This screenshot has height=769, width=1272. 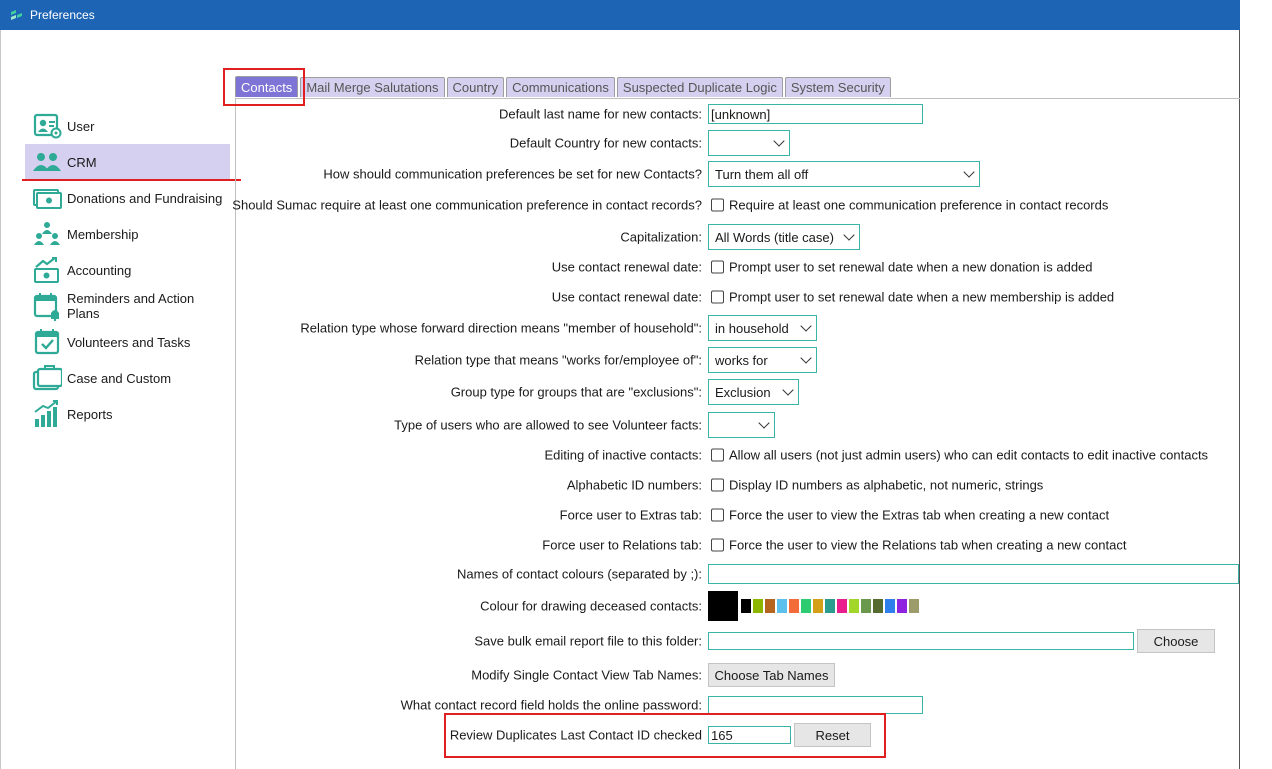 I want to click on sidebar-item-accounting: Accounting, so click(x=127, y=270).